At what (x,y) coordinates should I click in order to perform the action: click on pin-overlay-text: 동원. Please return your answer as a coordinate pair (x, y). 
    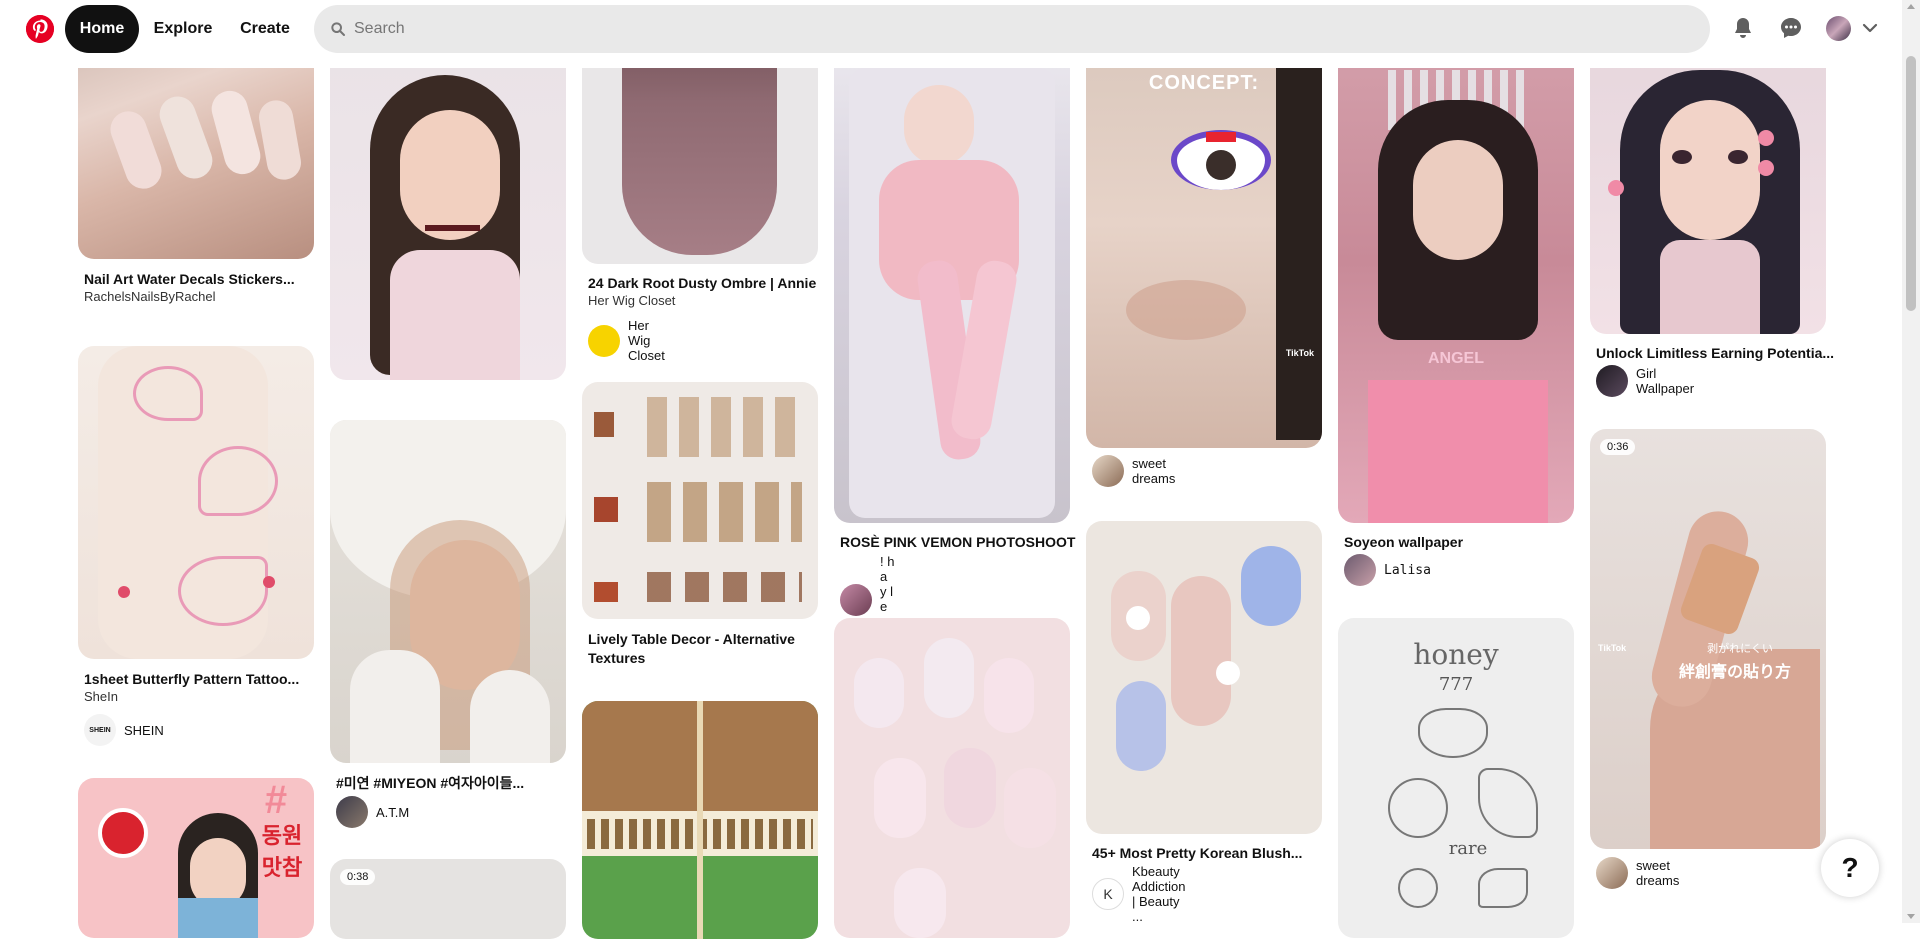
    Looking at the image, I should click on (282, 835).